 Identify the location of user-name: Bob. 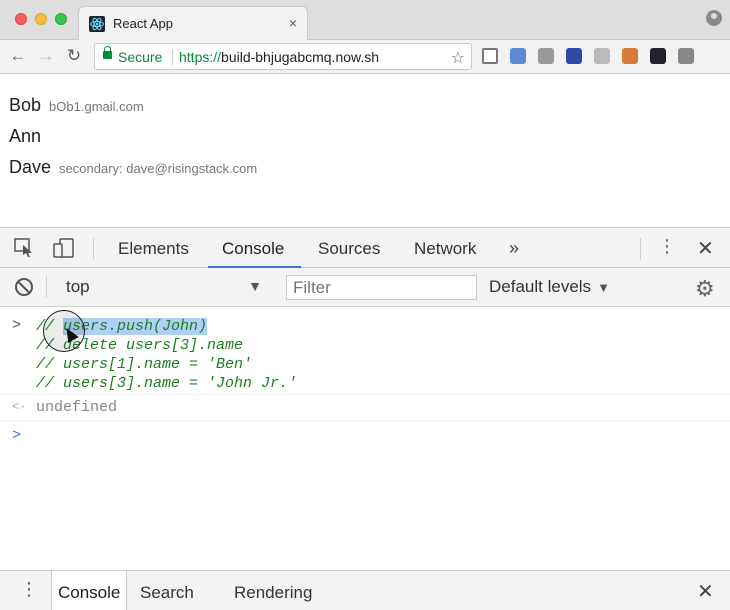
(25, 105).